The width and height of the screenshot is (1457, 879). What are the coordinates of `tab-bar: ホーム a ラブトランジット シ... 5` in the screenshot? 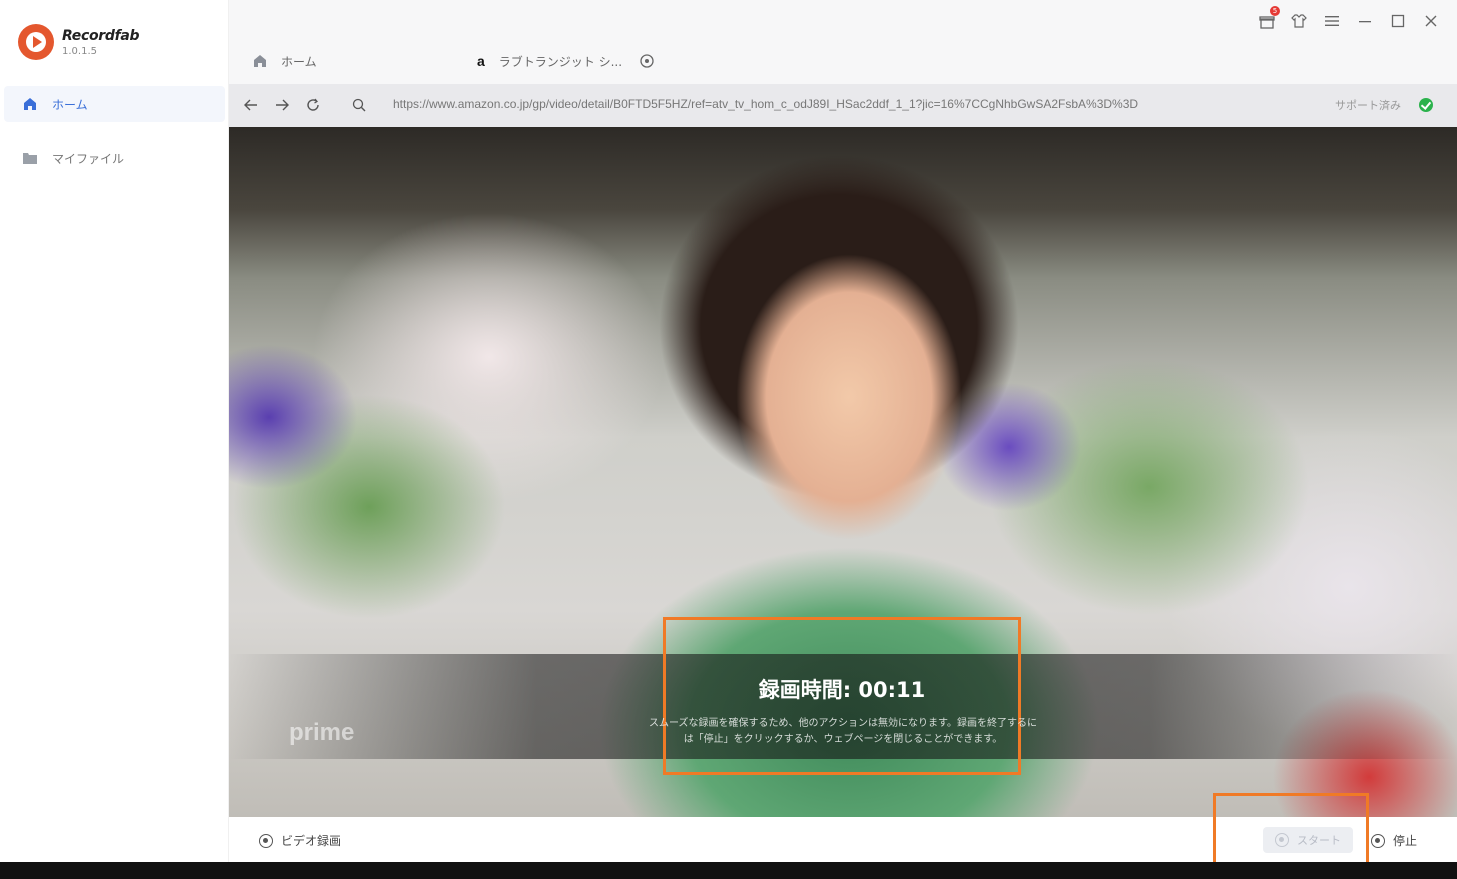 It's located at (843, 42).